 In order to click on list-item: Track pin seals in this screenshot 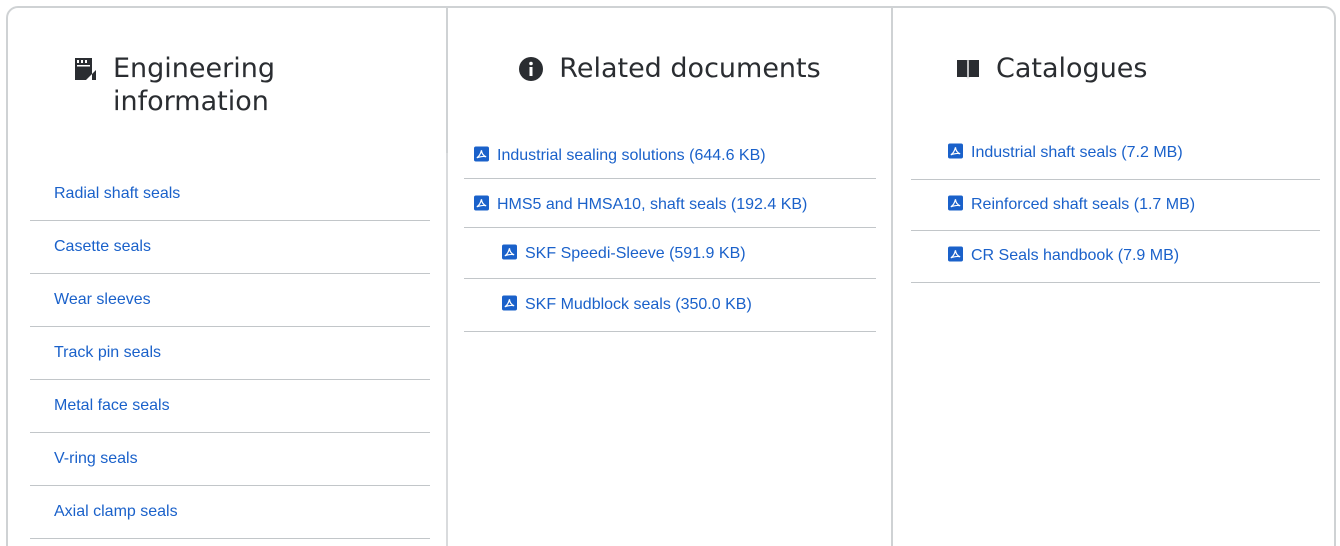, I will do `click(230, 353)`.